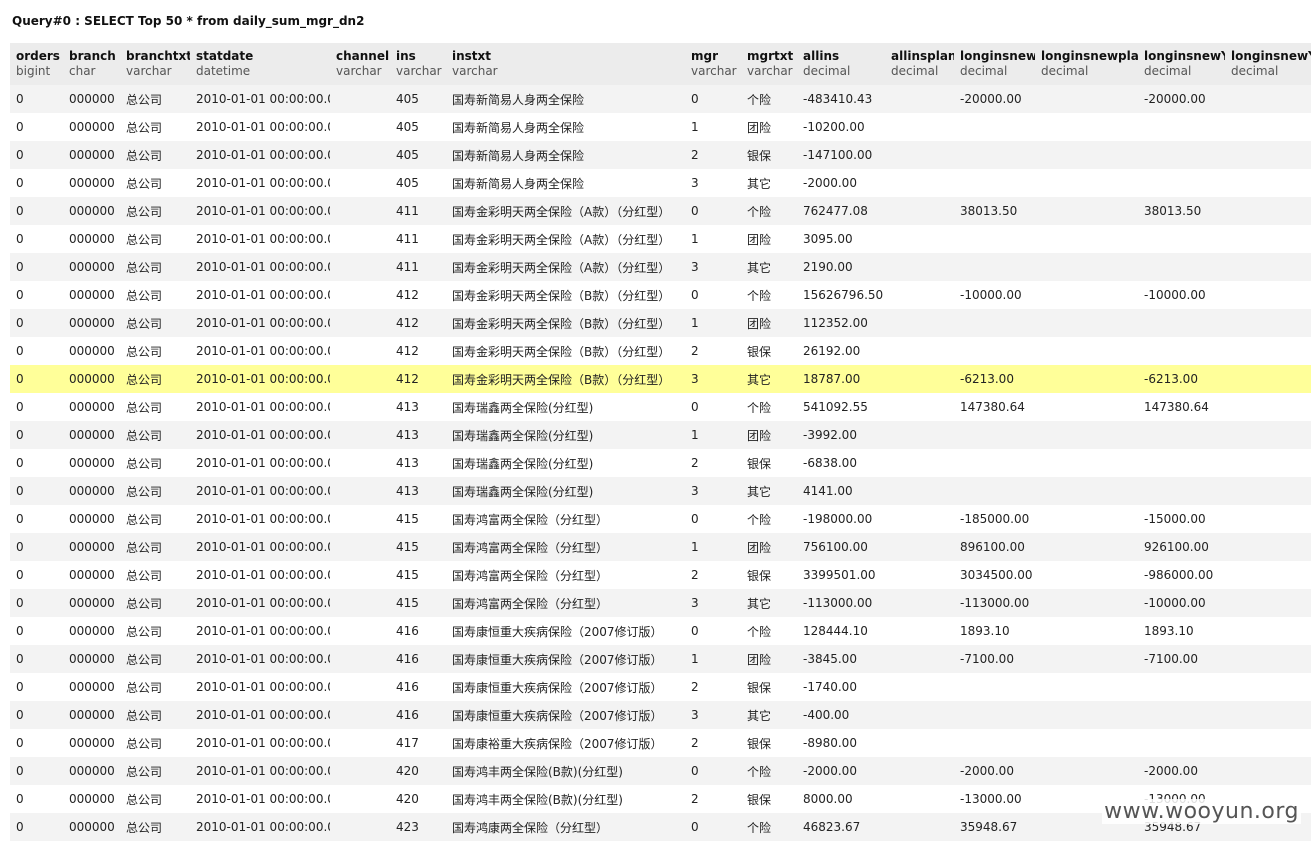 The height and width of the screenshot is (841, 1311). What do you see at coordinates (1181, 64) in the screenshot?
I see `column-header-longinsnewy: longinsnewY decimal` at bounding box center [1181, 64].